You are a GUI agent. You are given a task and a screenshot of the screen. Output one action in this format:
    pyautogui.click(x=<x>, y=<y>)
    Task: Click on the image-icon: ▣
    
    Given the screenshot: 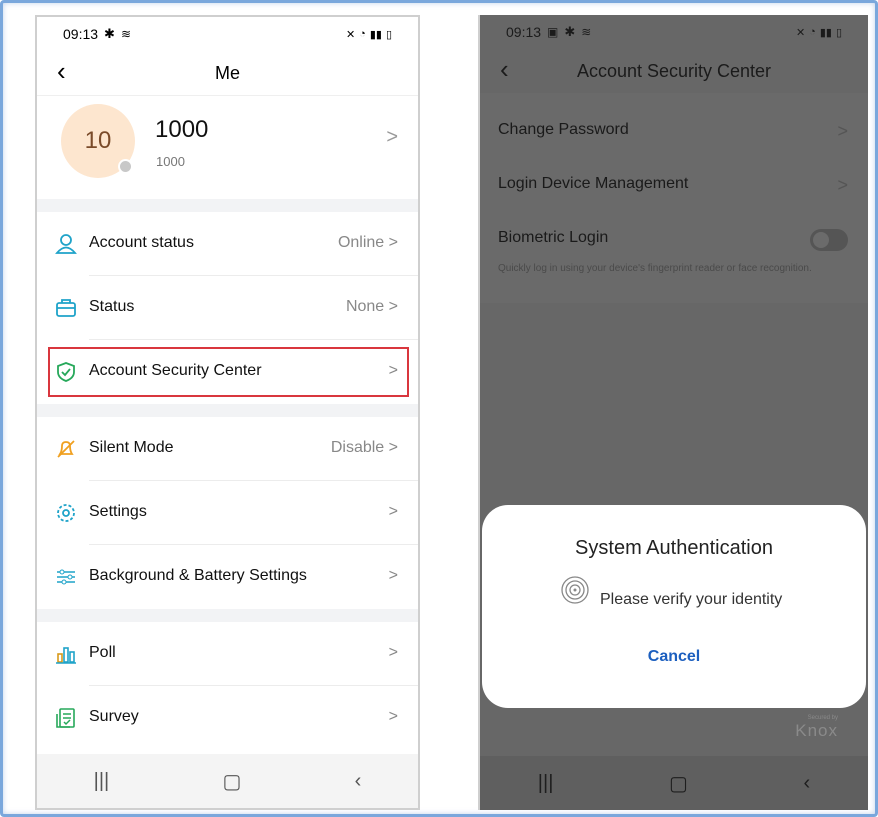 What is the action you would take?
    pyautogui.click(x=553, y=32)
    